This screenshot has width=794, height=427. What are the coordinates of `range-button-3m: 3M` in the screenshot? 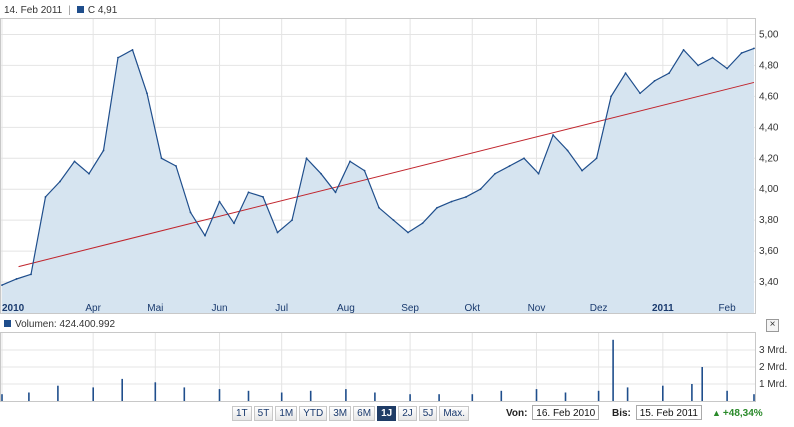 It's located at (340, 413).